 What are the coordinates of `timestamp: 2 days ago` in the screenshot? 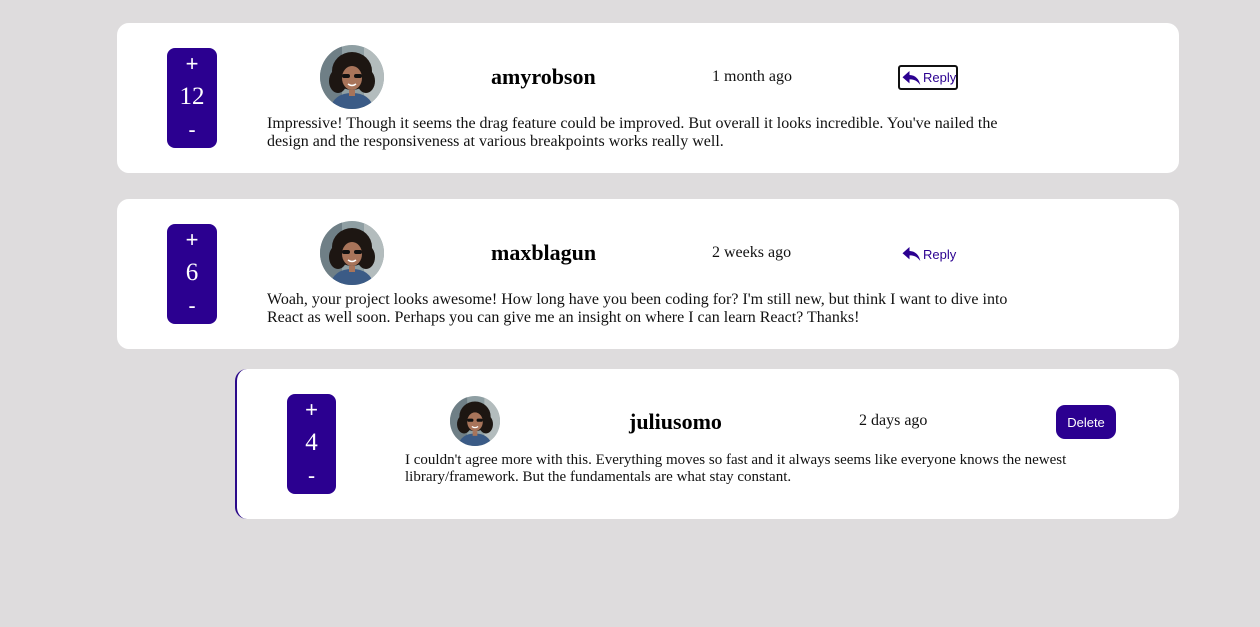 It's located at (893, 420).